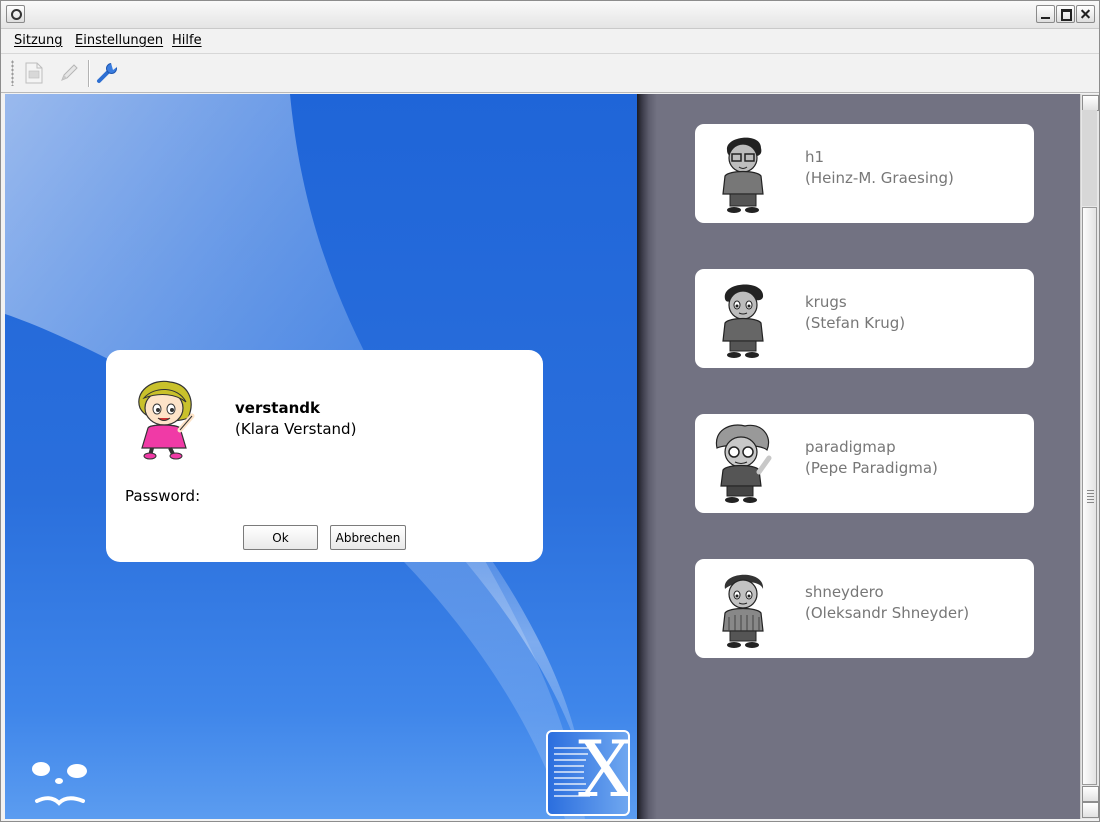 The height and width of the screenshot is (822, 1100). I want to click on scroll-thumb, so click(1089, 496).